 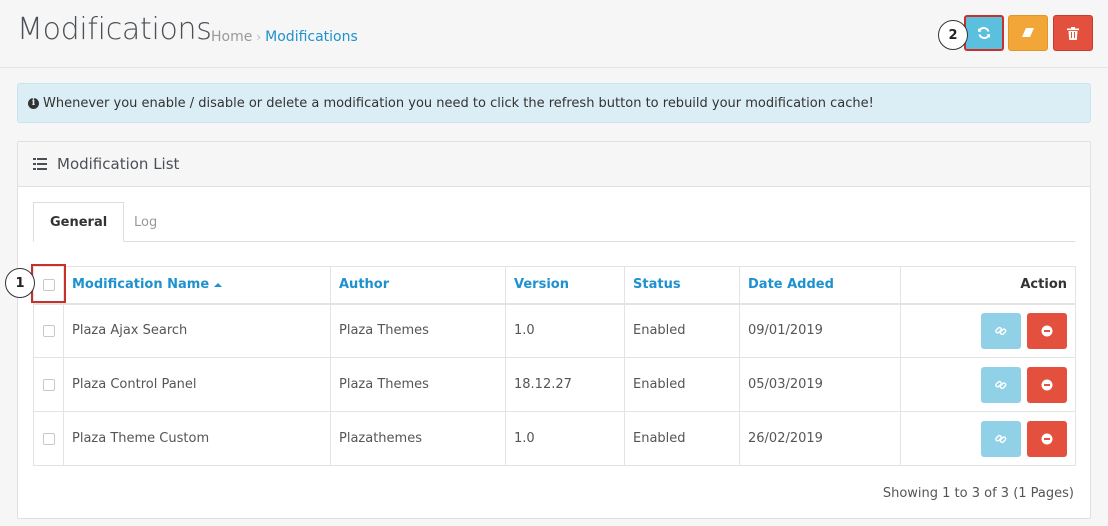 What do you see at coordinates (988, 285) in the screenshot?
I see `col-action: Action` at bounding box center [988, 285].